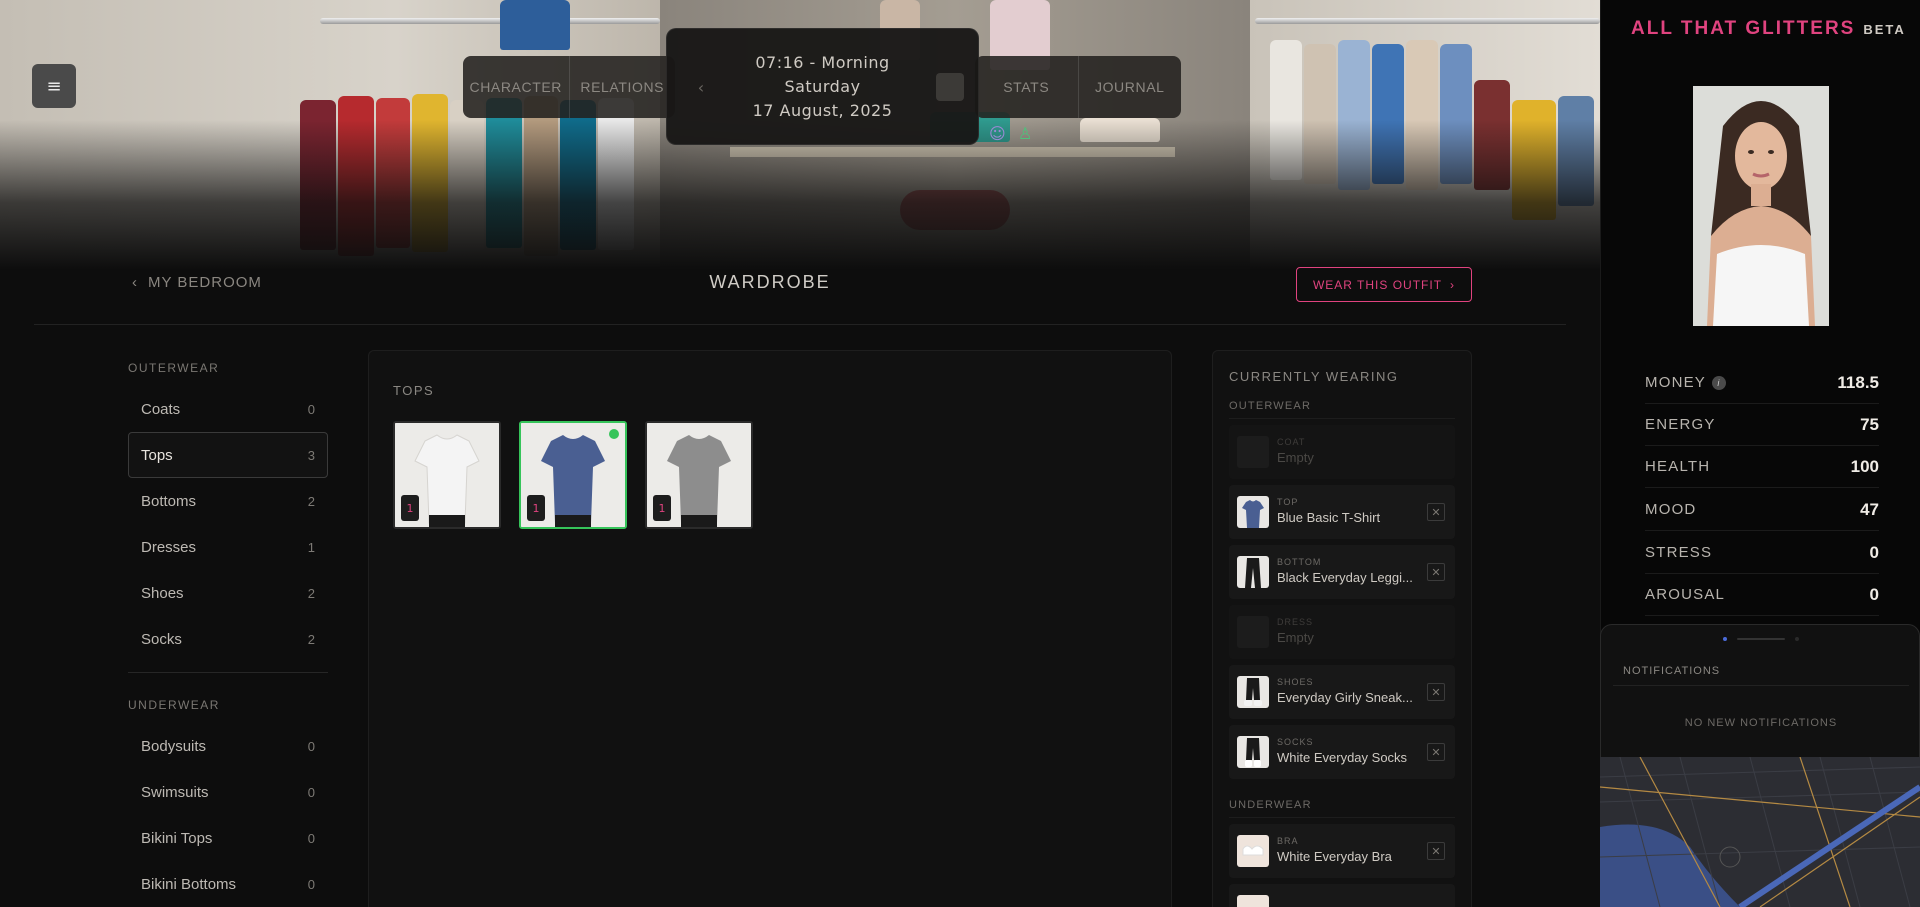  Describe the element at coordinates (228, 409) in the screenshot. I see `category-coats: Coats 0` at that location.